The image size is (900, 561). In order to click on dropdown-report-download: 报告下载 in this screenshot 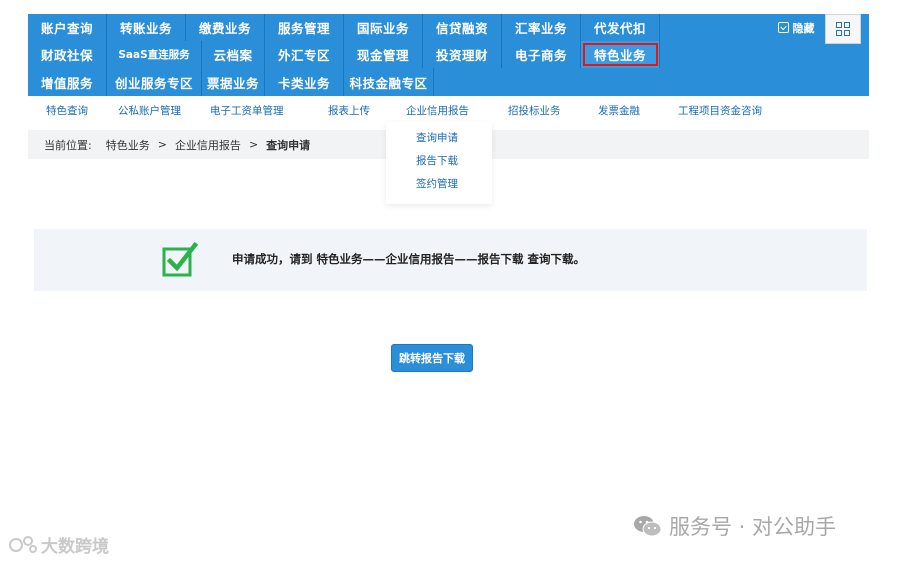, I will do `click(437, 160)`.